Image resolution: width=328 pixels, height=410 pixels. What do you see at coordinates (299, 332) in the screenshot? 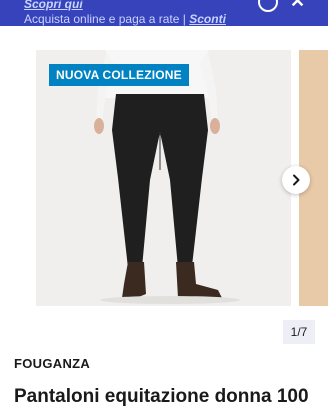
I see `image-pager: 1/7` at bounding box center [299, 332].